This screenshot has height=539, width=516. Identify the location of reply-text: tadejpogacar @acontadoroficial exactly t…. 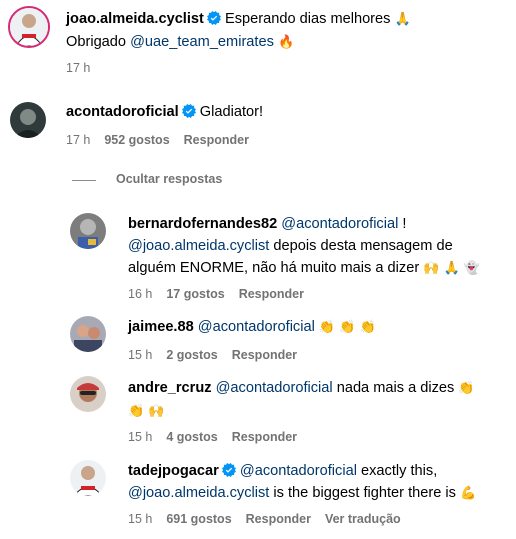
(318, 482).